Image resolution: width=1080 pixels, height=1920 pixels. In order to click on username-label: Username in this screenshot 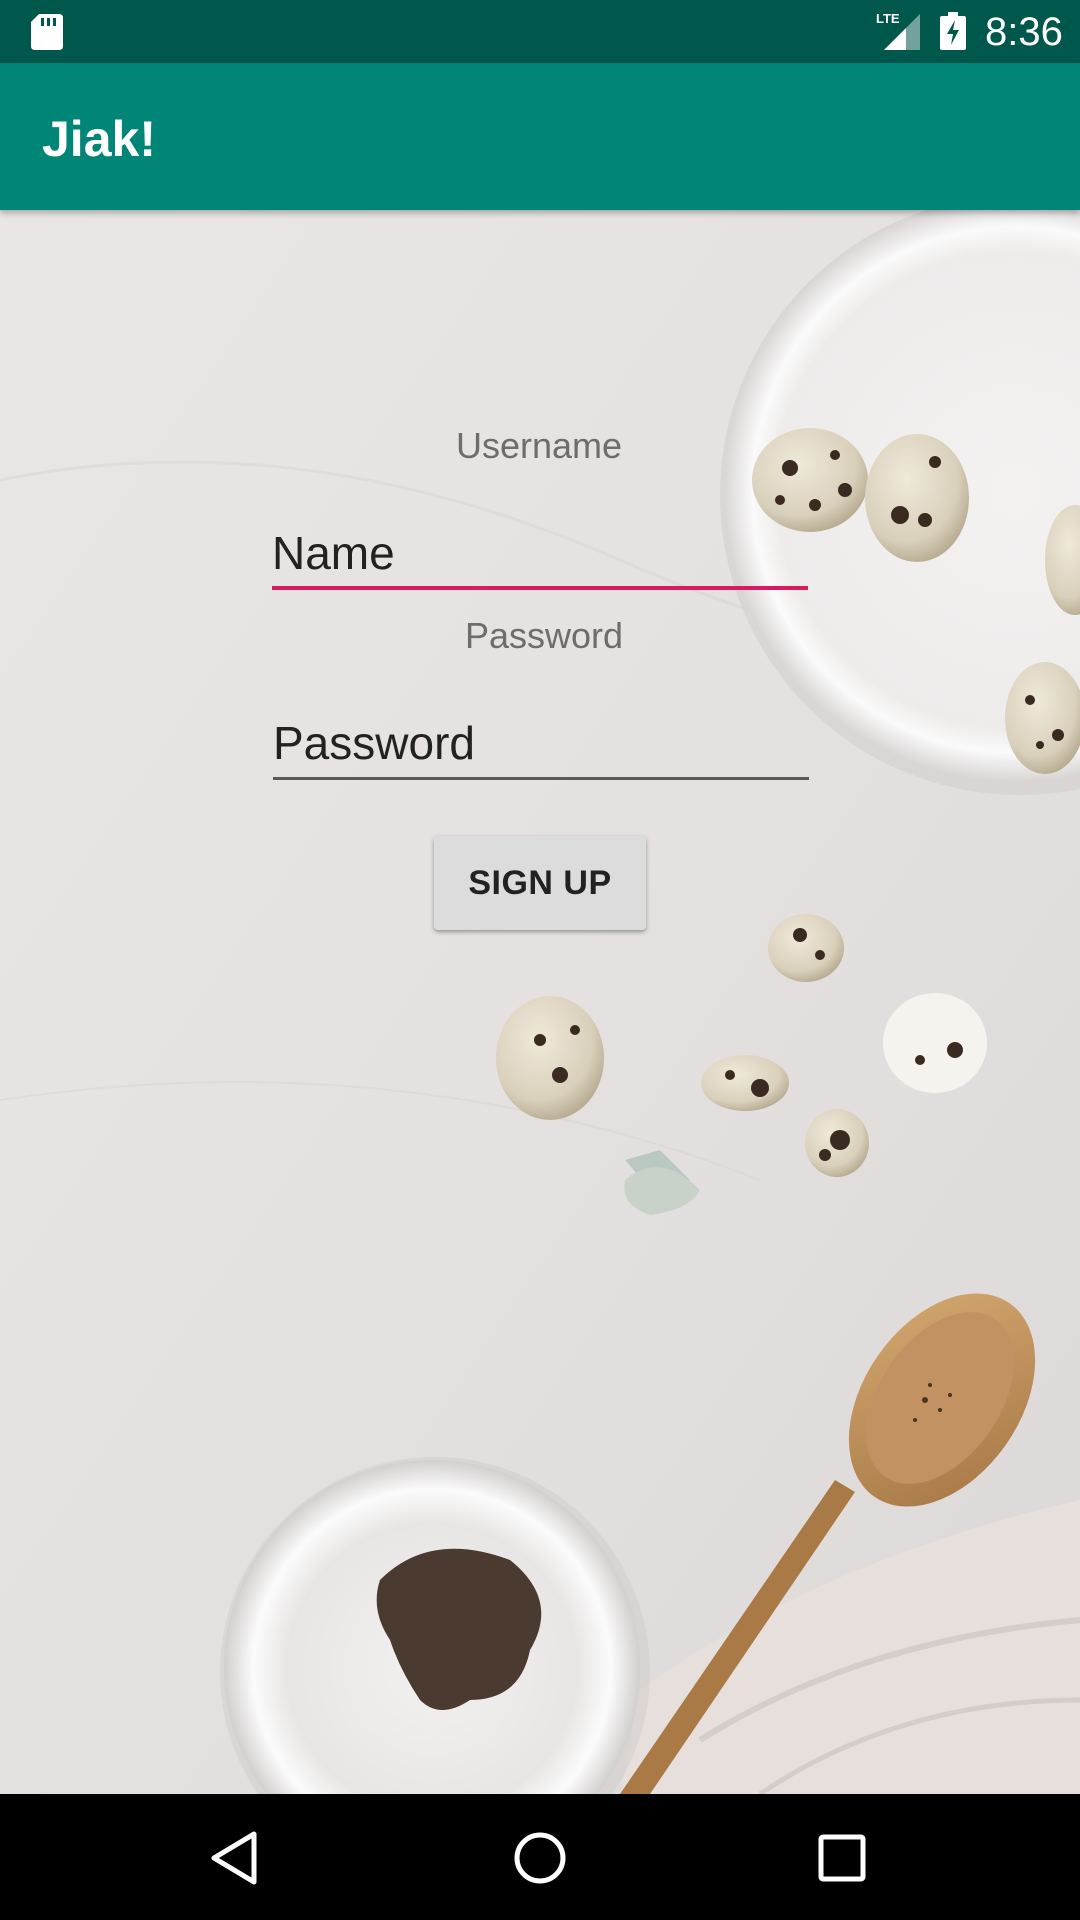, I will do `click(539, 445)`.